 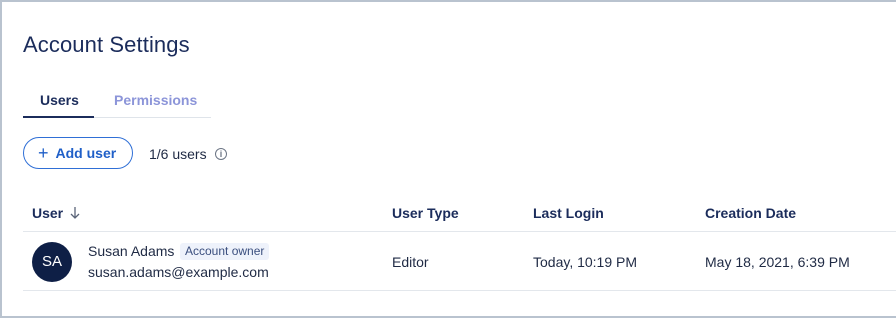 What do you see at coordinates (410, 262) in the screenshot?
I see `user-type-cell: Editor` at bounding box center [410, 262].